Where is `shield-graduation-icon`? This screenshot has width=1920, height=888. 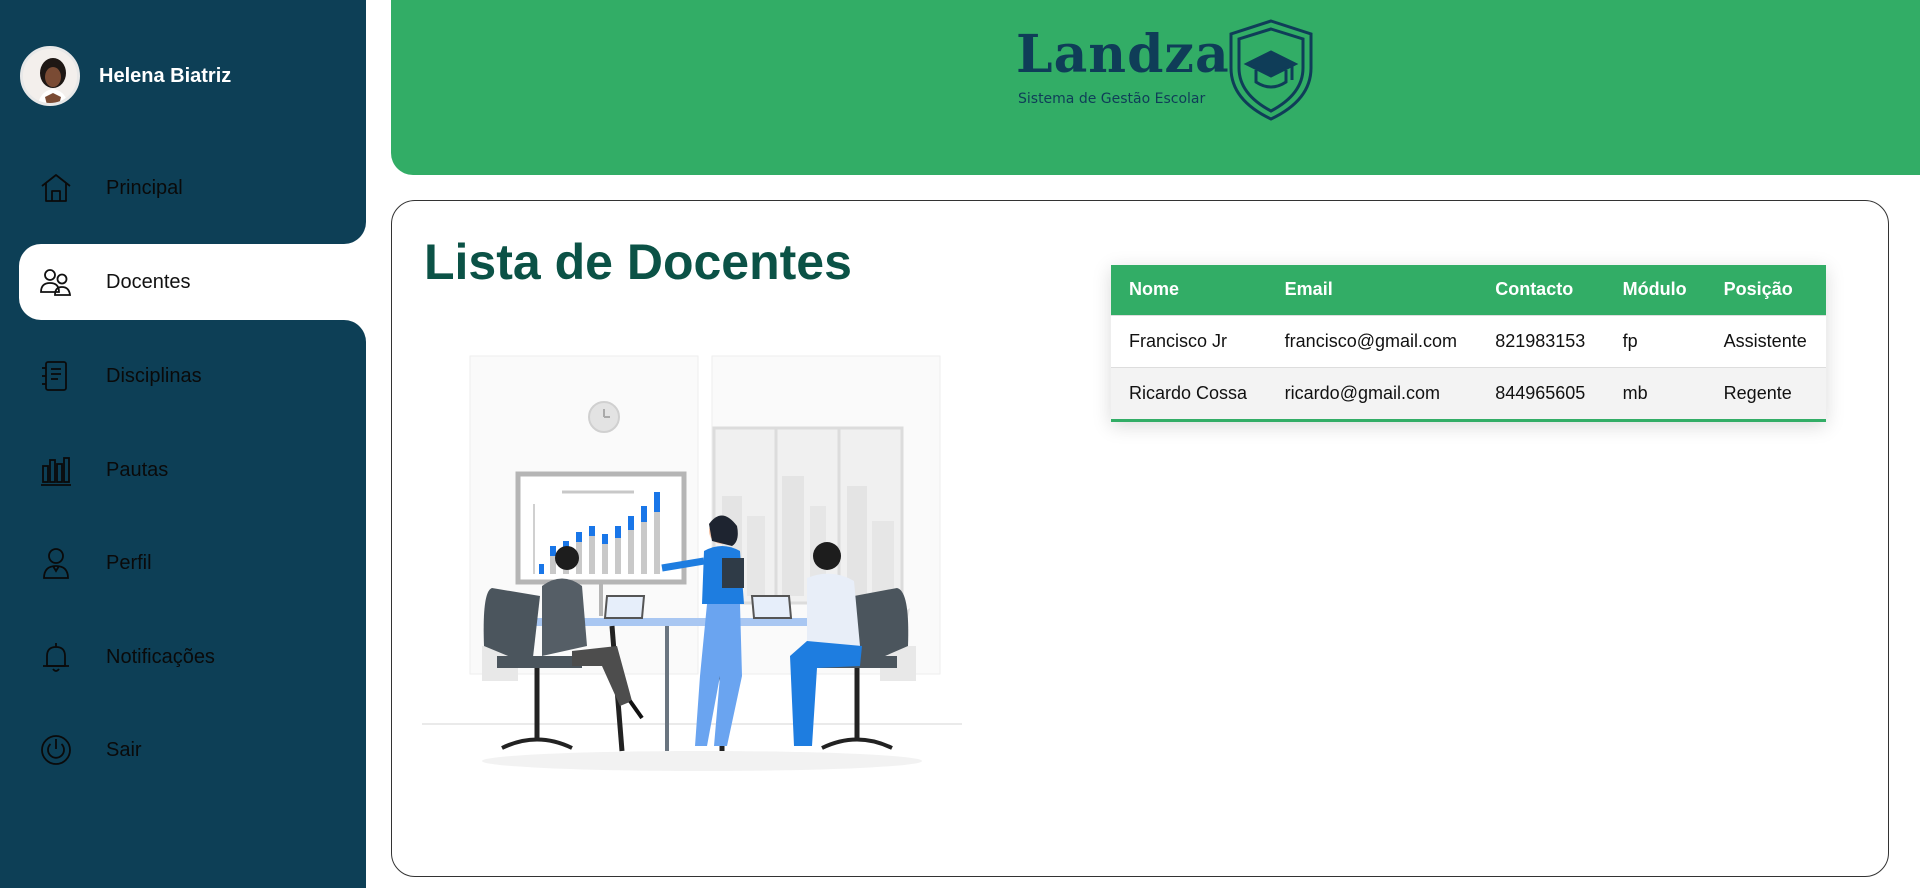 shield-graduation-icon is located at coordinates (1271, 70).